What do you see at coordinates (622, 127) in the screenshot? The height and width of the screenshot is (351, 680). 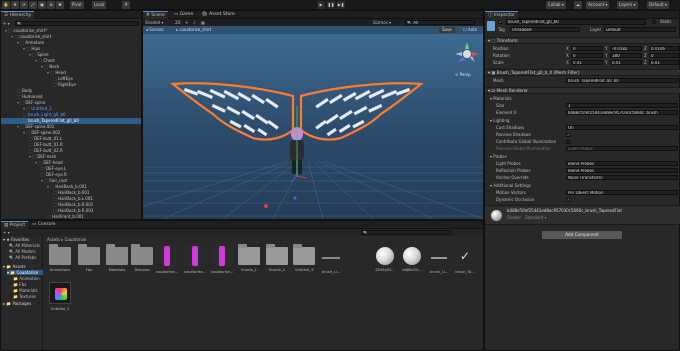 I see `cast-shadows-dropdown: On` at bounding box center [622, 127].